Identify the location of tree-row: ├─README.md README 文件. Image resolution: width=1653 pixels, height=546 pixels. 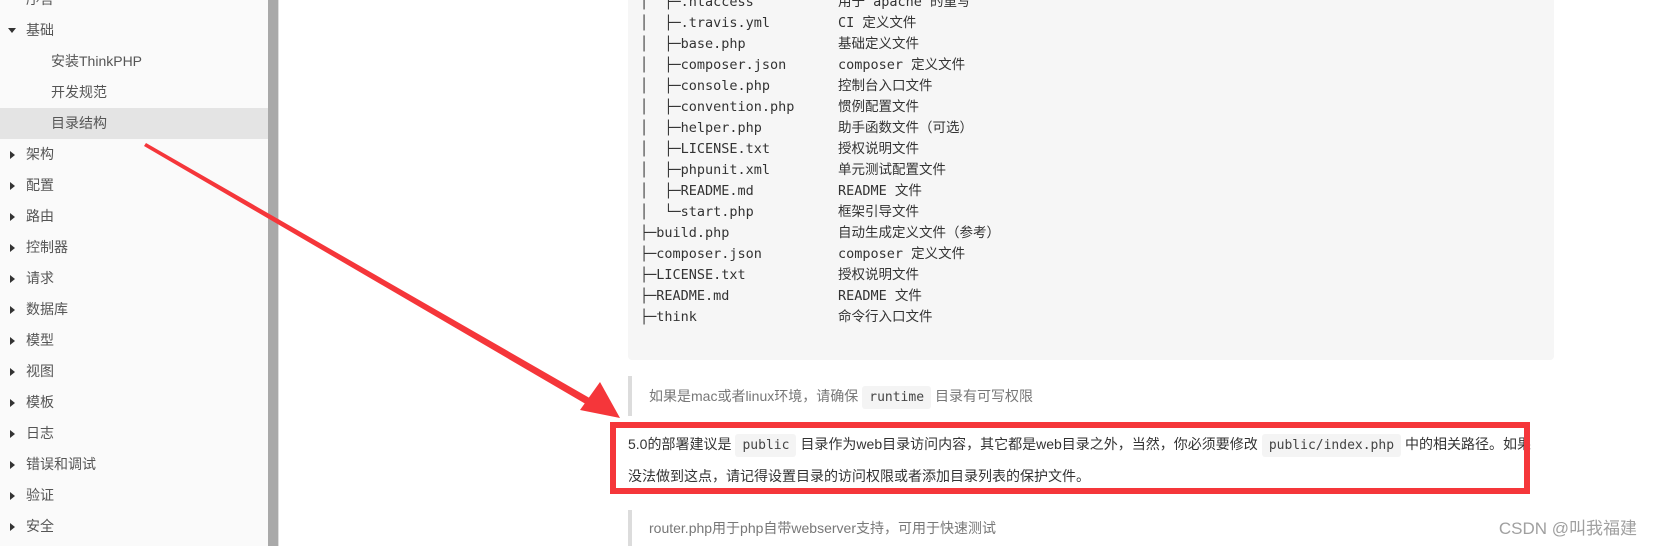
(820, 296).